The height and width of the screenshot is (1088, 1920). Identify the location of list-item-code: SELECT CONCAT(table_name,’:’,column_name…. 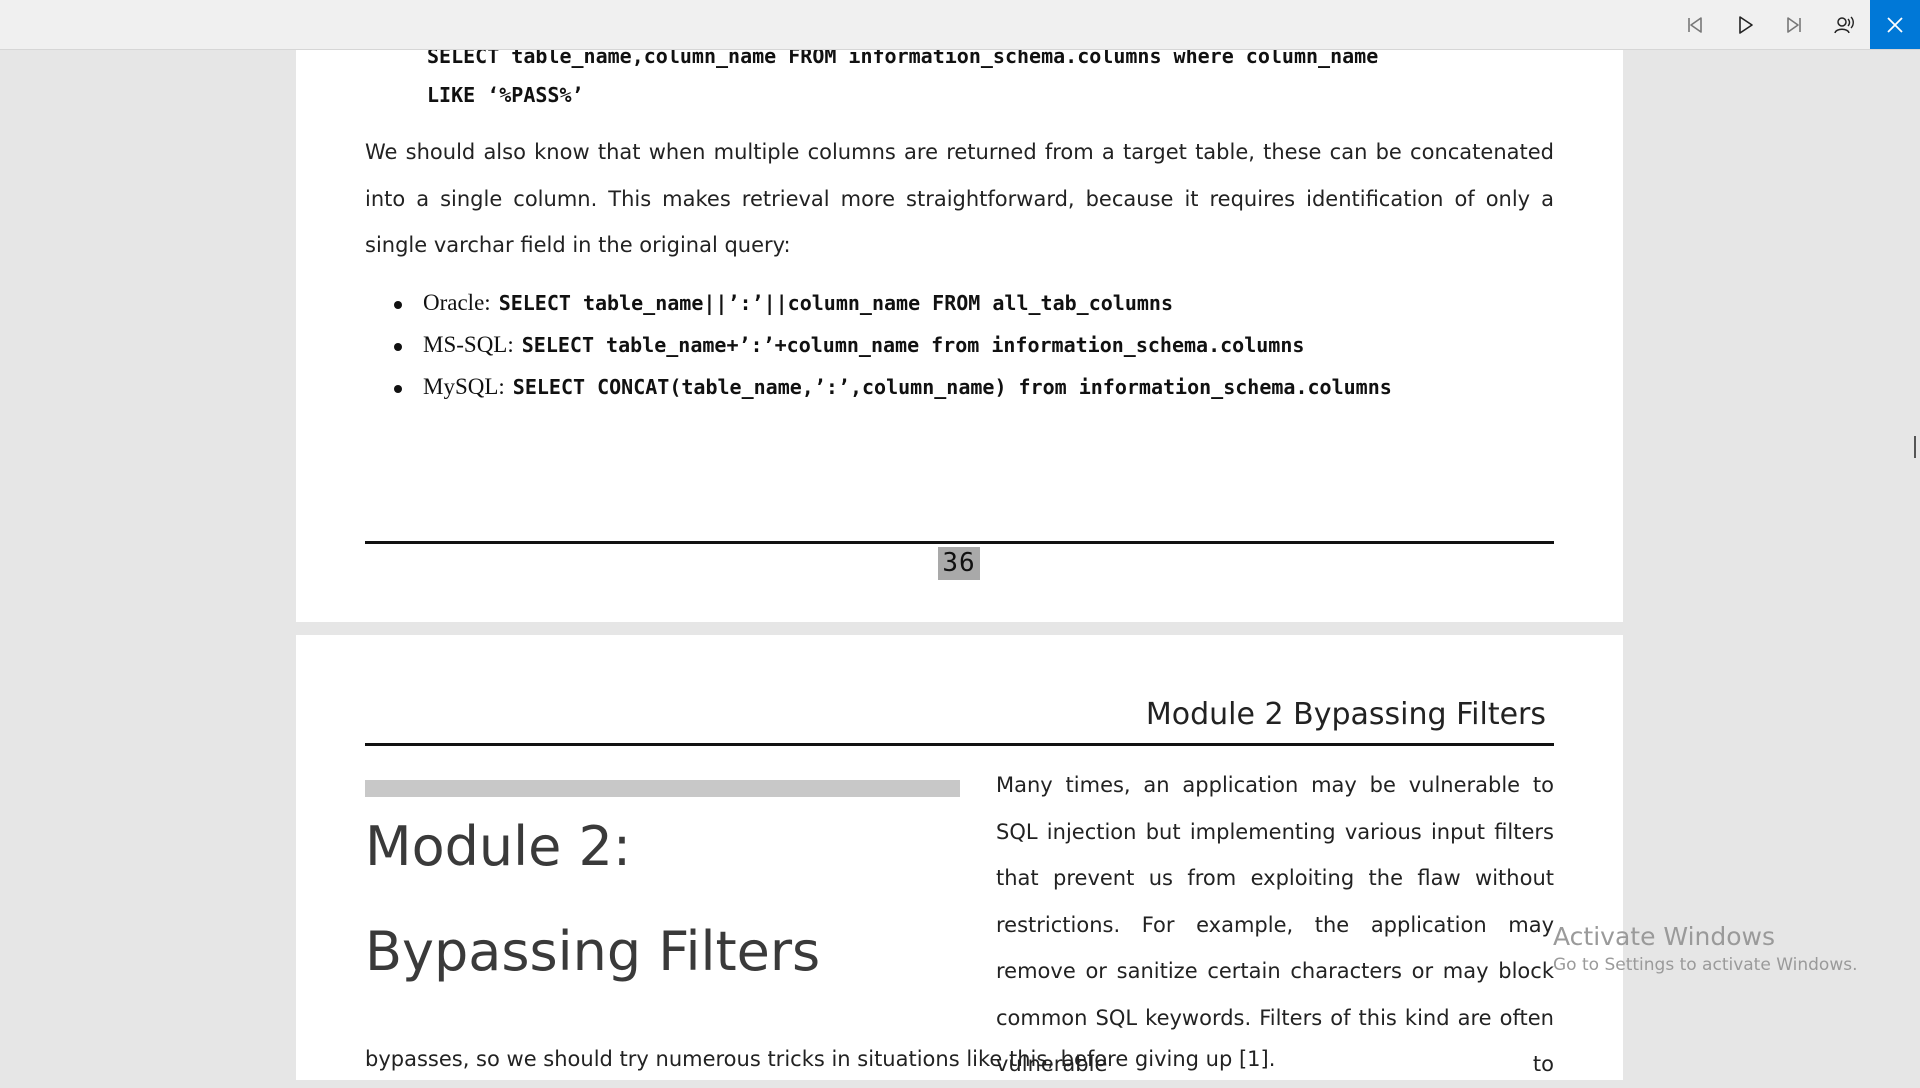
(952, 387).